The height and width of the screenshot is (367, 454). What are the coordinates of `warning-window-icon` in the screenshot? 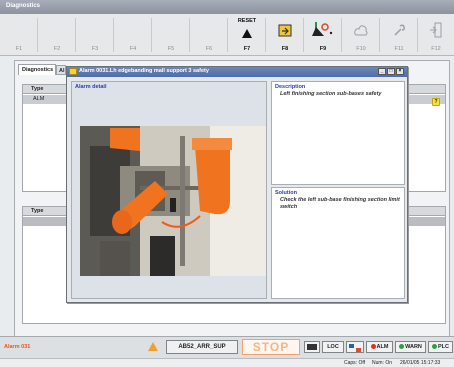 It's located at (73, 71).